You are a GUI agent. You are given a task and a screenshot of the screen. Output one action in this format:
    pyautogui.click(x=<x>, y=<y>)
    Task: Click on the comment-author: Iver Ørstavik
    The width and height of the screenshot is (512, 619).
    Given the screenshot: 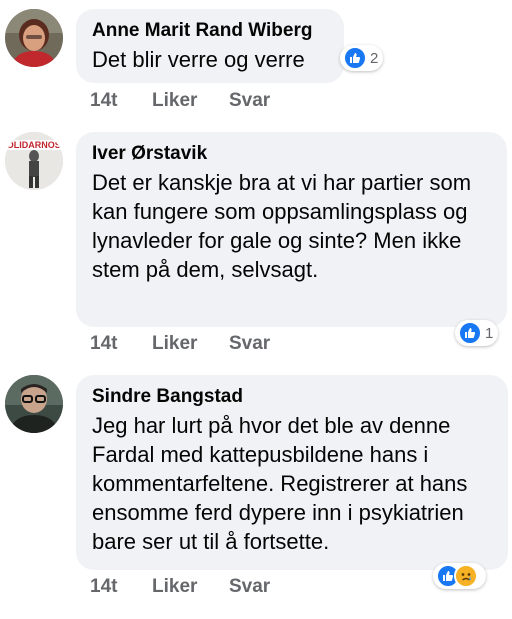 What is the action you would take?
    pyautogui.click(x=291, y=154)
    